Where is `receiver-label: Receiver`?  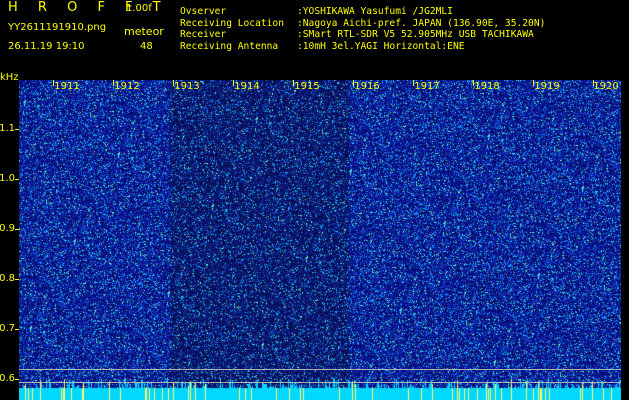
receiver-label: Receiver is located at coordinates (203, 34).